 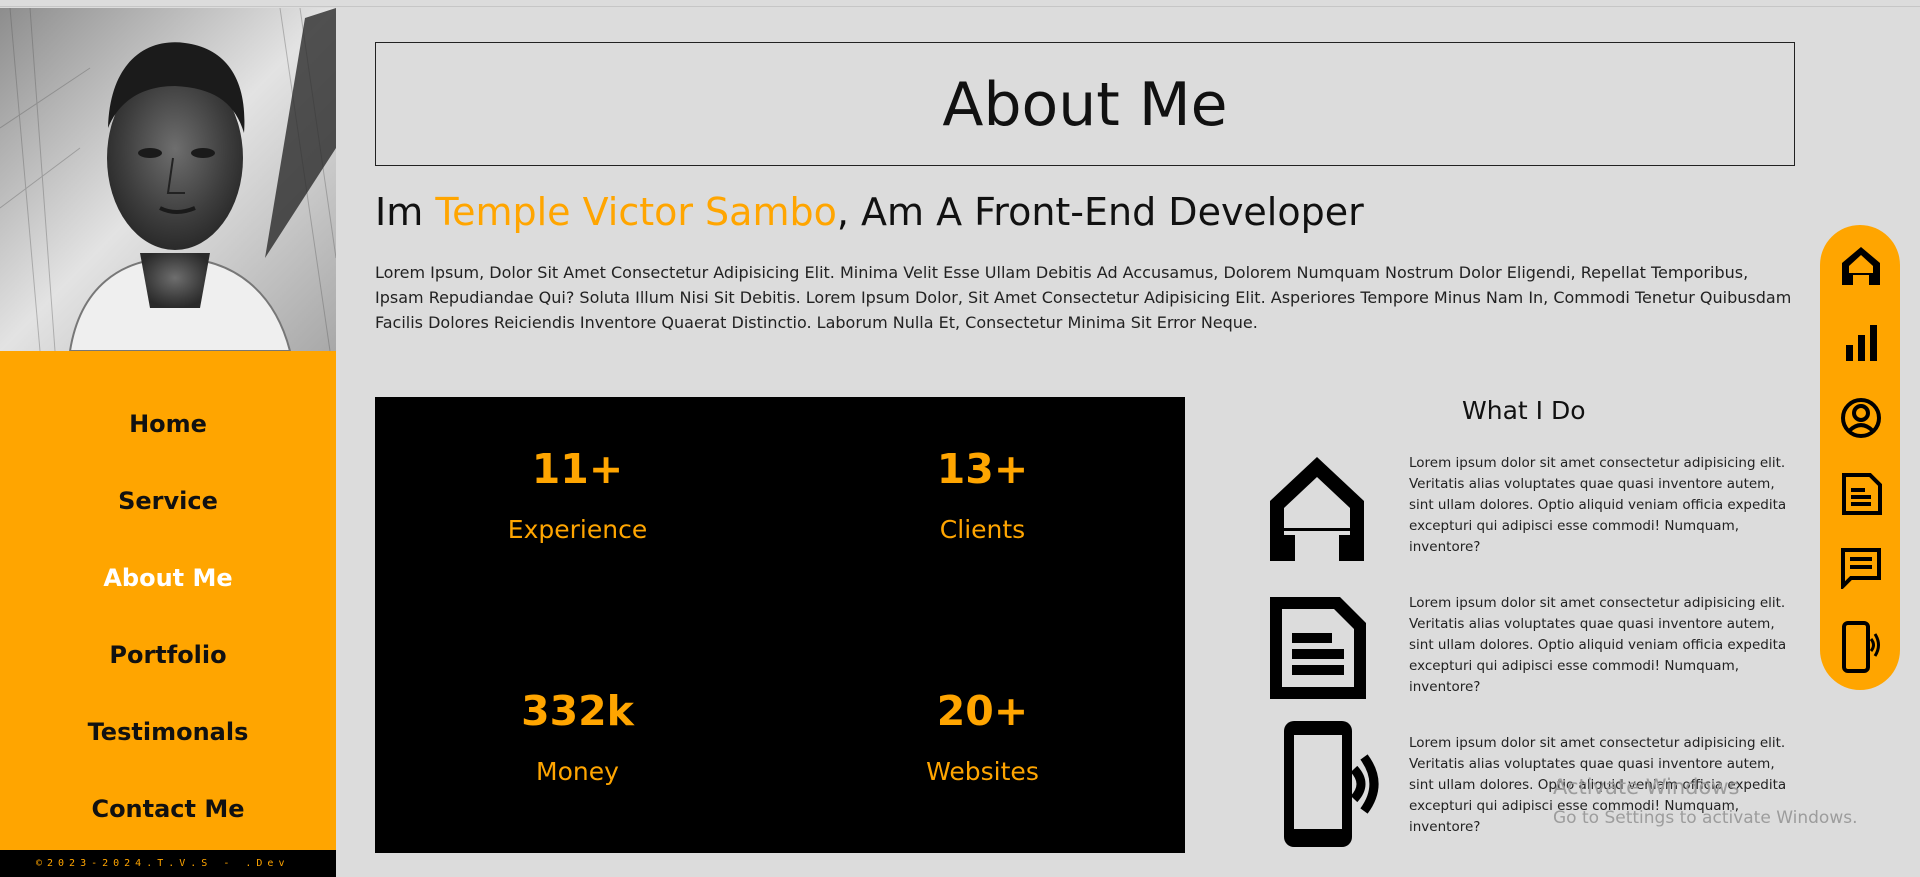 I want to click on intro-suffix: , Am A Front-End Developer, so click(x=1100, y=212).